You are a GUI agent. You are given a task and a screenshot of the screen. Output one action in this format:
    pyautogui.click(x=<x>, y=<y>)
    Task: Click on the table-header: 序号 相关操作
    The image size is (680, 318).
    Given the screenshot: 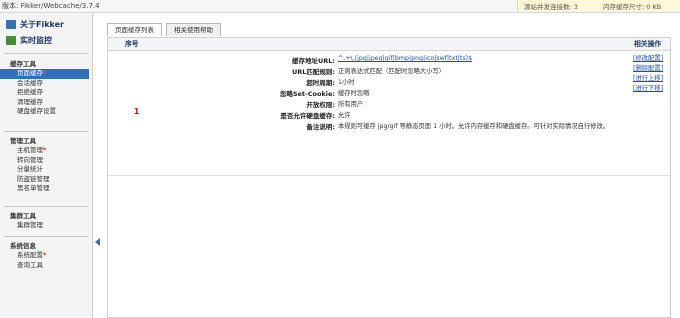 What is the action you would take?
    pyautogui.click(x=389, y=44)
    